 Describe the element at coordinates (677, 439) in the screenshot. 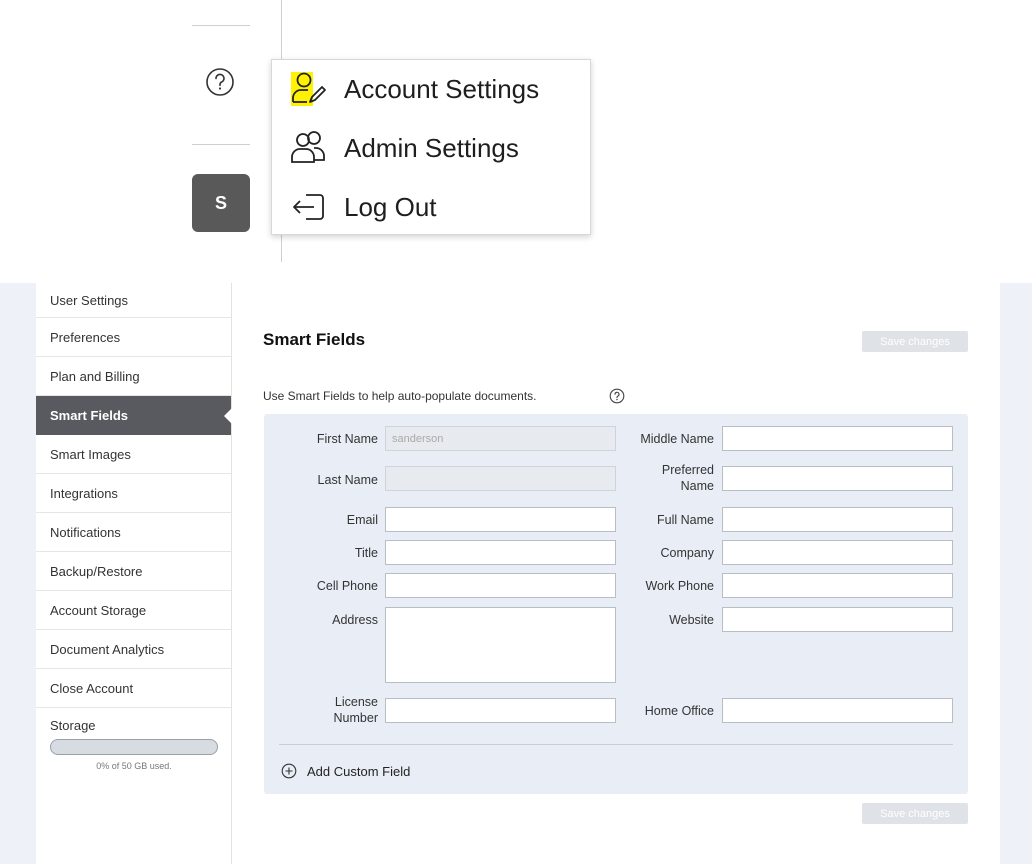

I see `middle-name-label: Middle Name` at that location.